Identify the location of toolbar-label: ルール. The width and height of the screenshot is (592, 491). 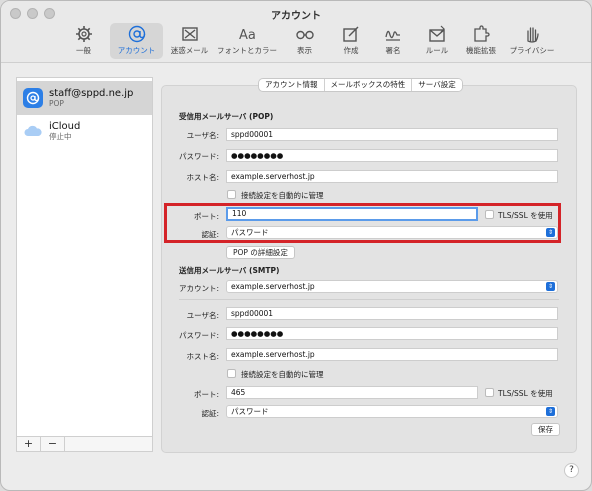
(437, 50).